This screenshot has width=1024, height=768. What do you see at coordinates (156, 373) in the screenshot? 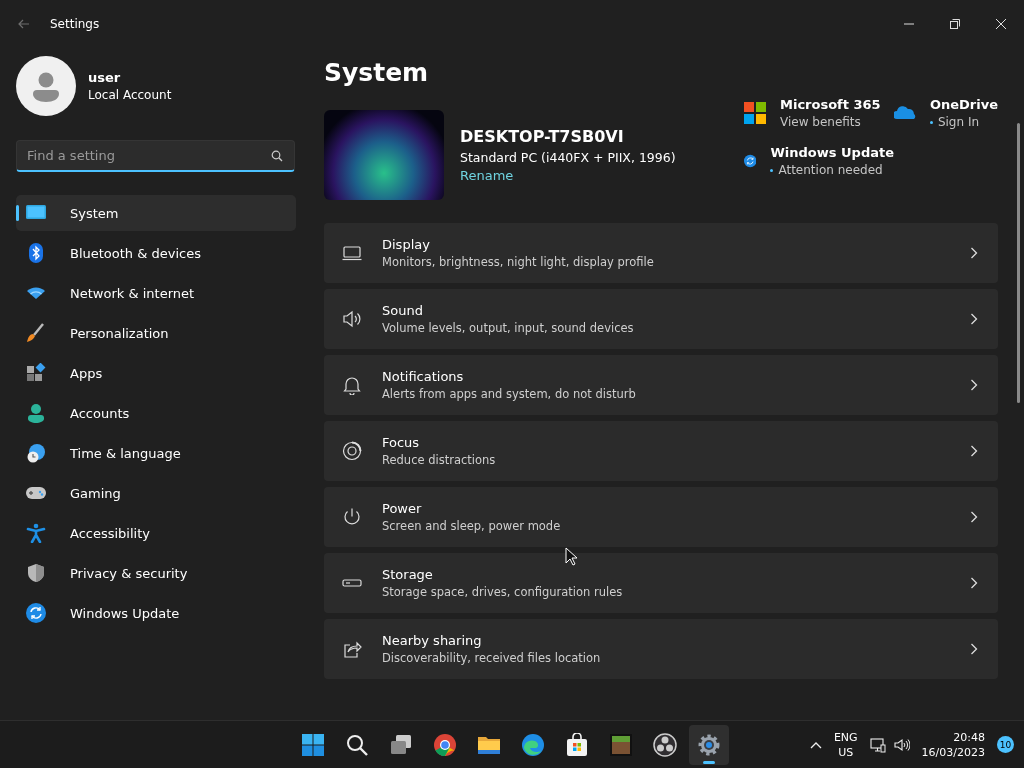
I see `nav-item: Apps` at bounding box center [156, 373].